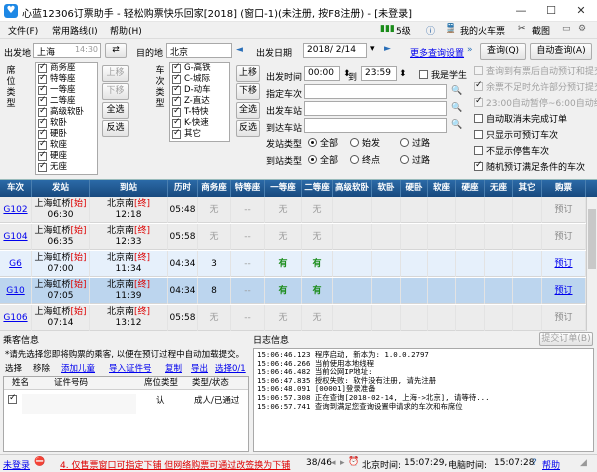 Image resolution: width=597 pixels, height=472 pixels. I want to click on col-header: 硬座, so click(470, 188).